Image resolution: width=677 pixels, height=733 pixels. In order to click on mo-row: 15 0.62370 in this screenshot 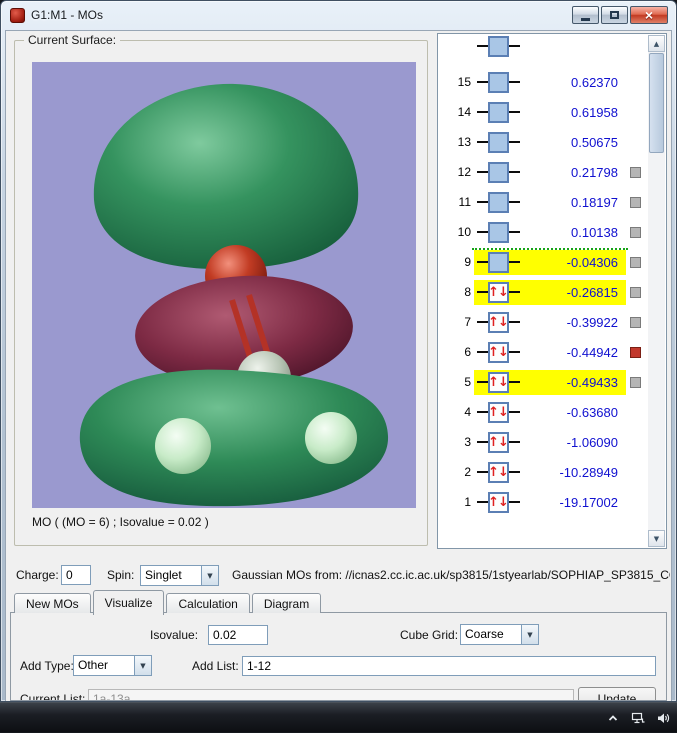, I will do `click(543, 82)`.